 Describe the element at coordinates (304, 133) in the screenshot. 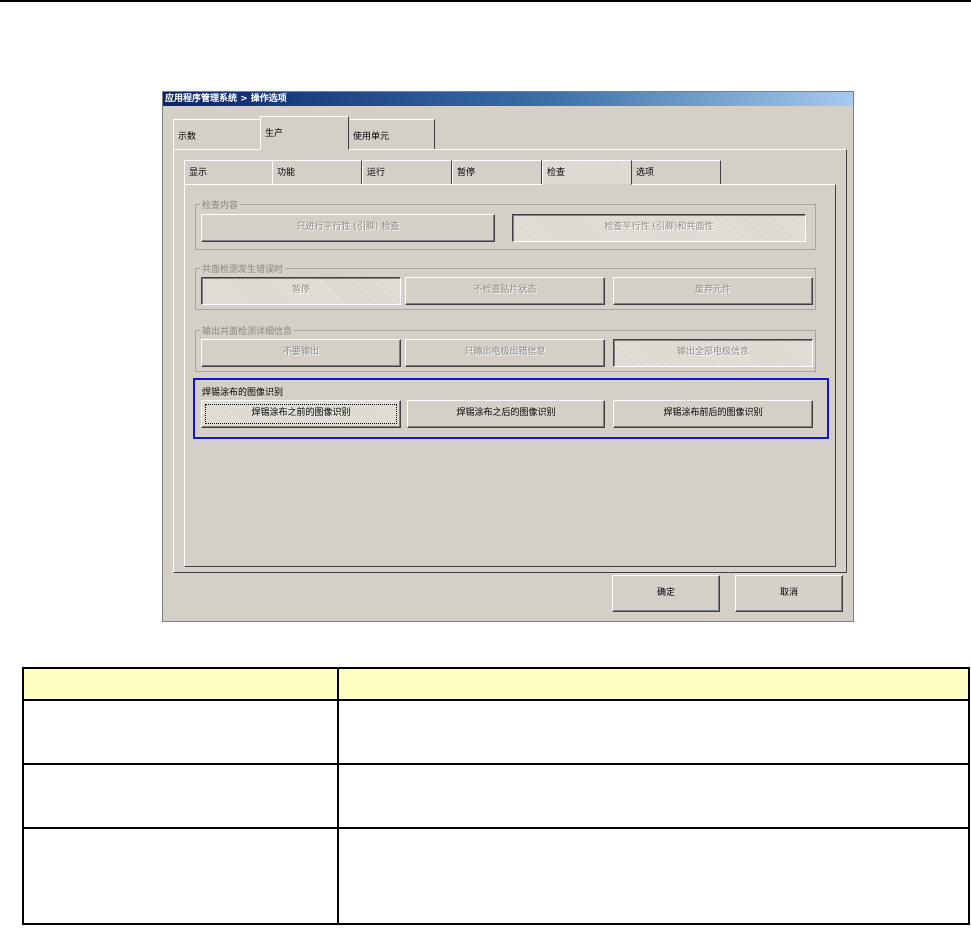

I see `tab-production: 生产` at that location.